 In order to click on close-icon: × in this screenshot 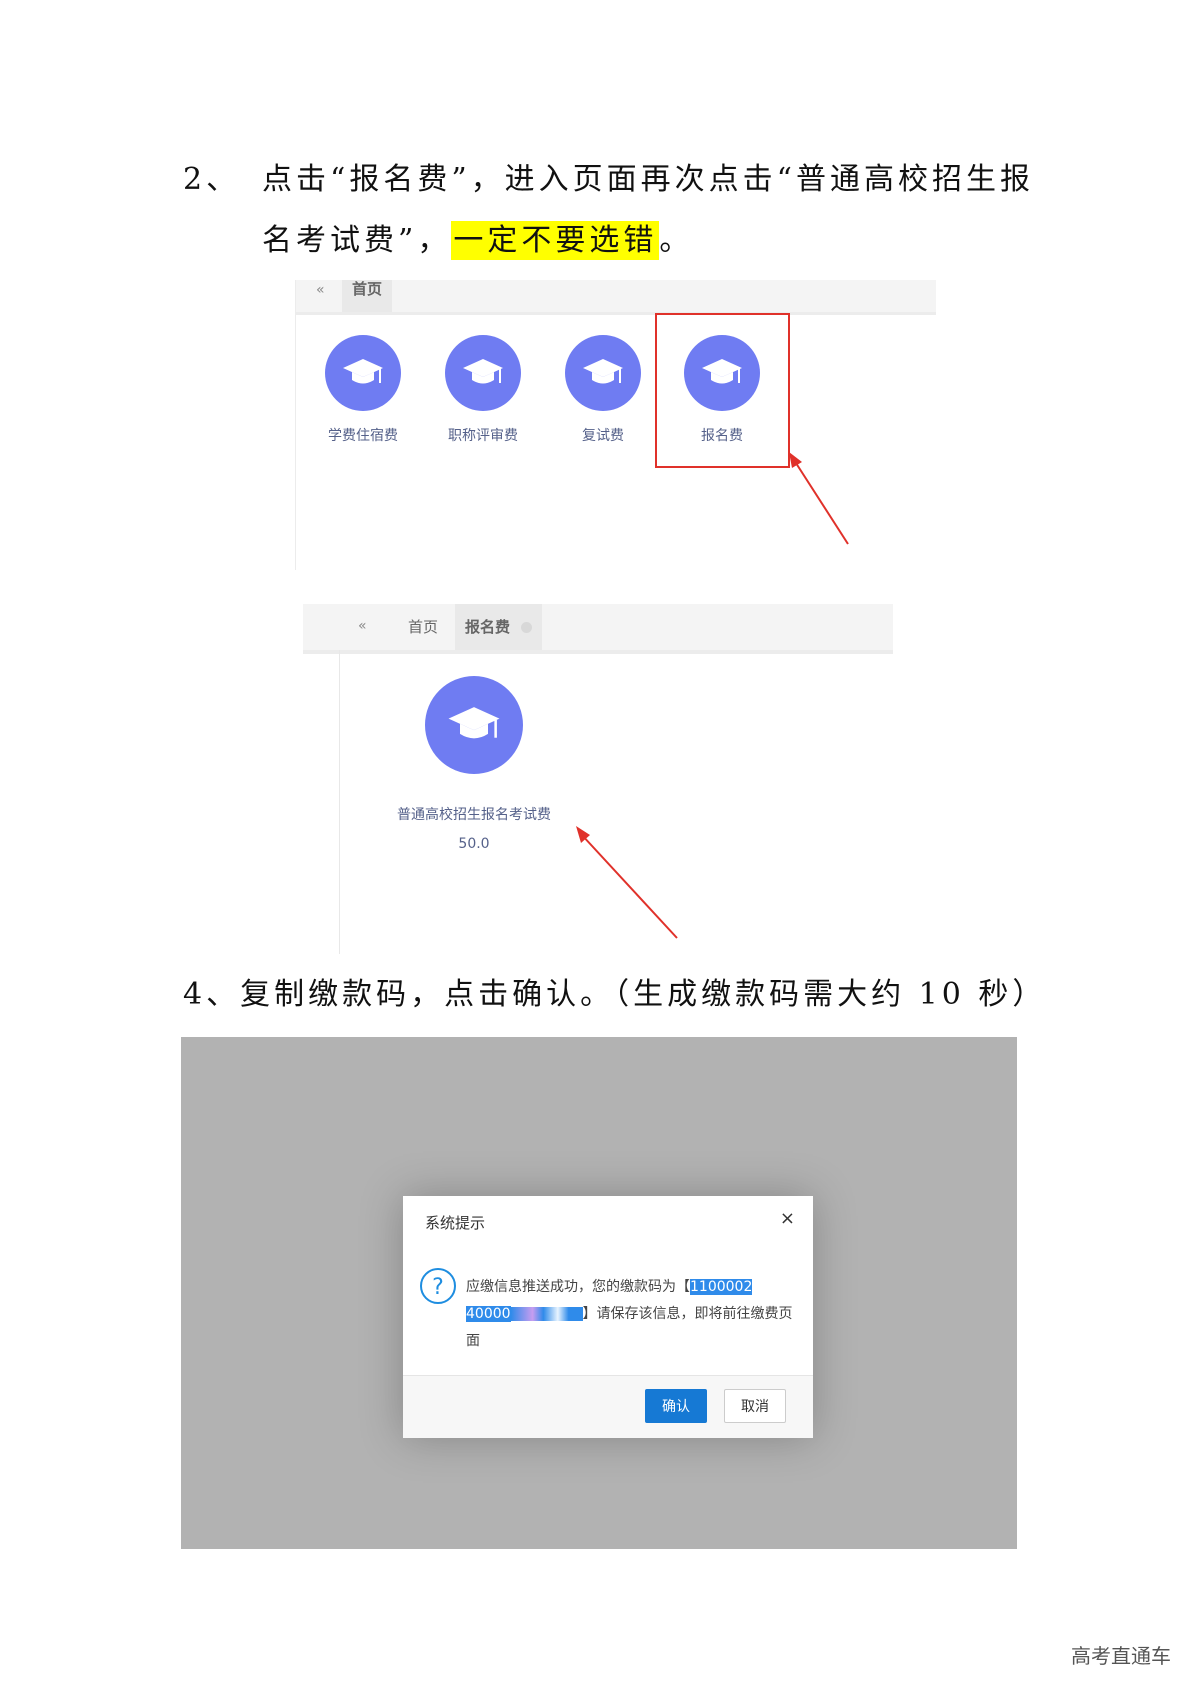, I will do `click(787, 1218)`.